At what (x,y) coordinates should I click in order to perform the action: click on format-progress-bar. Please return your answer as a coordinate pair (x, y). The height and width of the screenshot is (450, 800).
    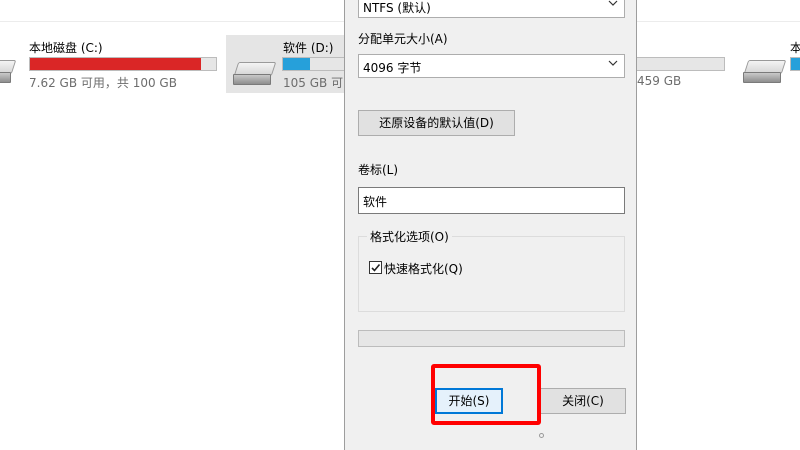
    Looking at the image, I should click on (491, 338).